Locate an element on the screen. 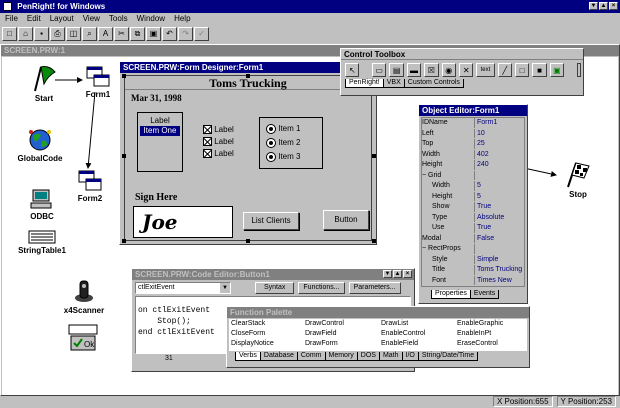 The image size is (620, 408). maximize-button: ▲ is located at coordinates (397, 274).